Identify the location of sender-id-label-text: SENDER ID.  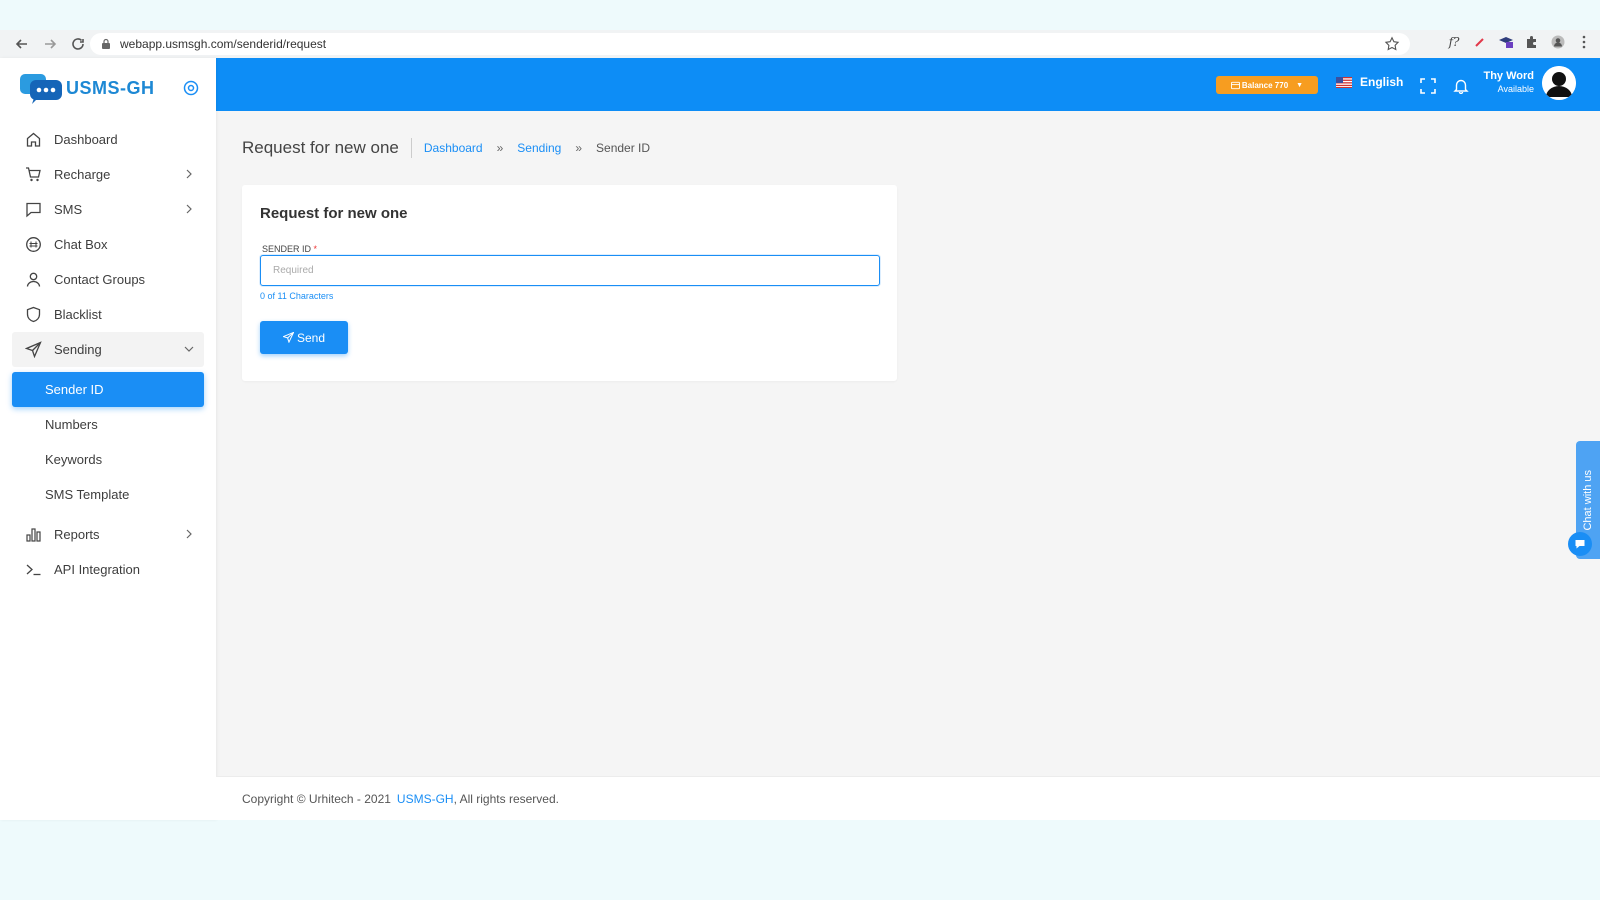
(287, 249).